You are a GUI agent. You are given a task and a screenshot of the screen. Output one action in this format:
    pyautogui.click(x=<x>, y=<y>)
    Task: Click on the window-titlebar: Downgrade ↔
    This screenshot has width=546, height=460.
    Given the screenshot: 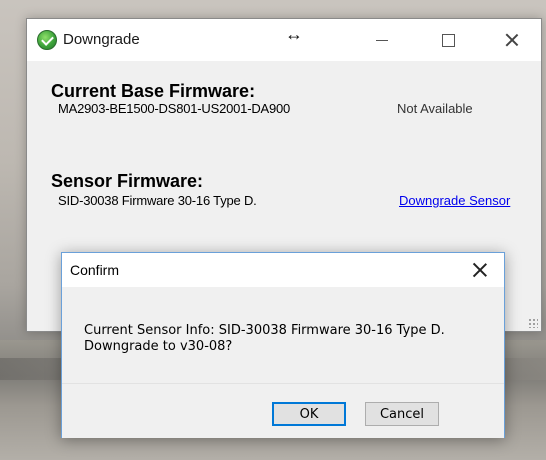 What is the action you would take?
    pyautogui.click(x=284, y=40)
    